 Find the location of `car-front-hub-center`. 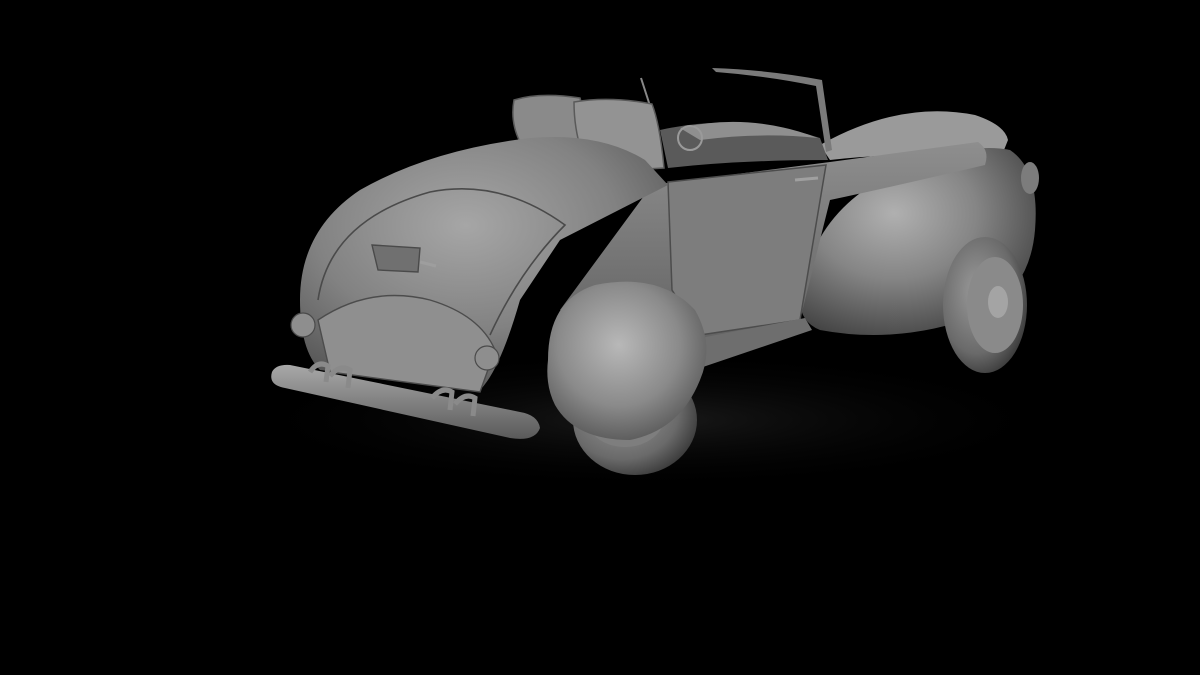

car-front-hub-center is located at coordinates (998, 302).